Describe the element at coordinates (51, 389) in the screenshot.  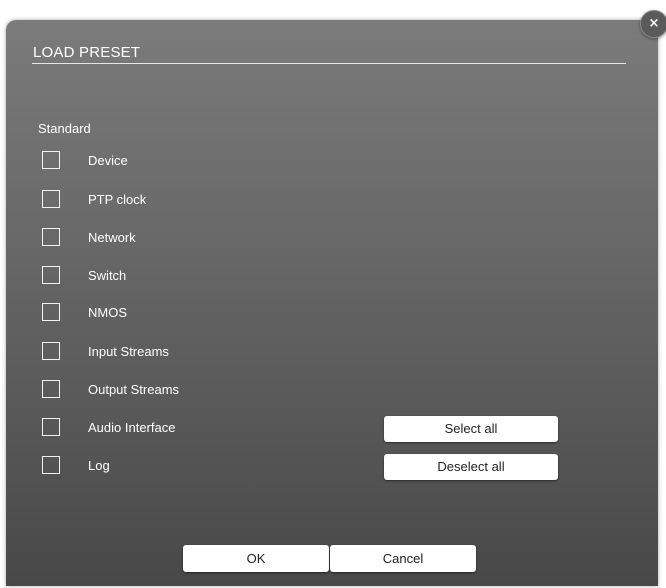
I see `checkbox-output-streams` at that location.